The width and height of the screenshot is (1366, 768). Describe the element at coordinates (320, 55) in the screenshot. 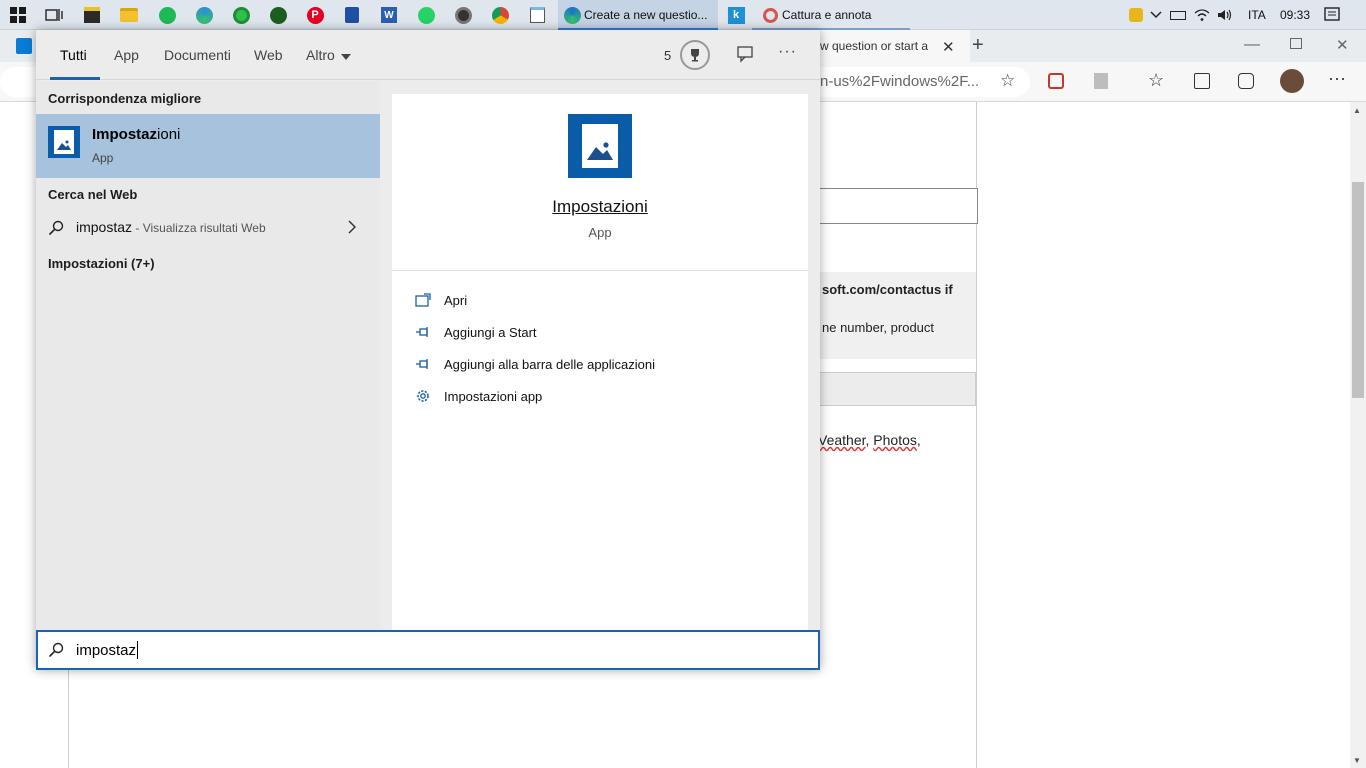

I see `tab-altro-label: Altro` at that location.